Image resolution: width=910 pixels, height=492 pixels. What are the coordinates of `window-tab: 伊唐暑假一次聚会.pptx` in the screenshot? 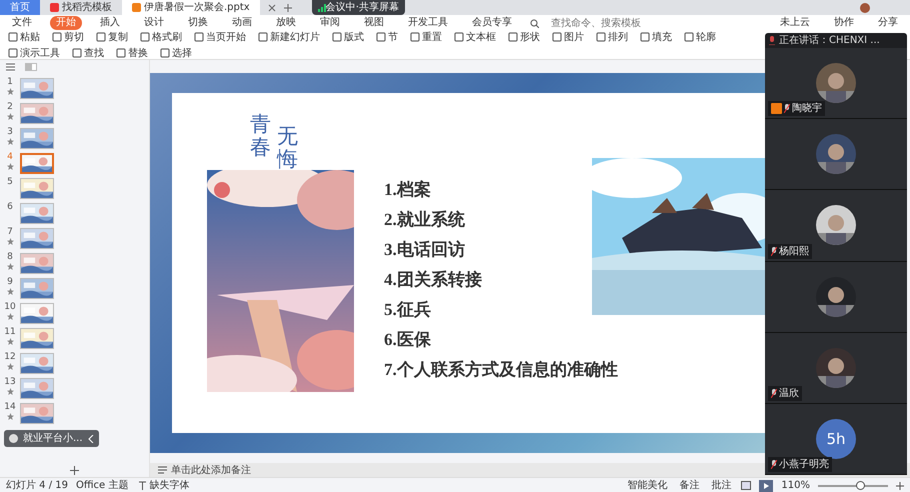 It's located at (191, 7).